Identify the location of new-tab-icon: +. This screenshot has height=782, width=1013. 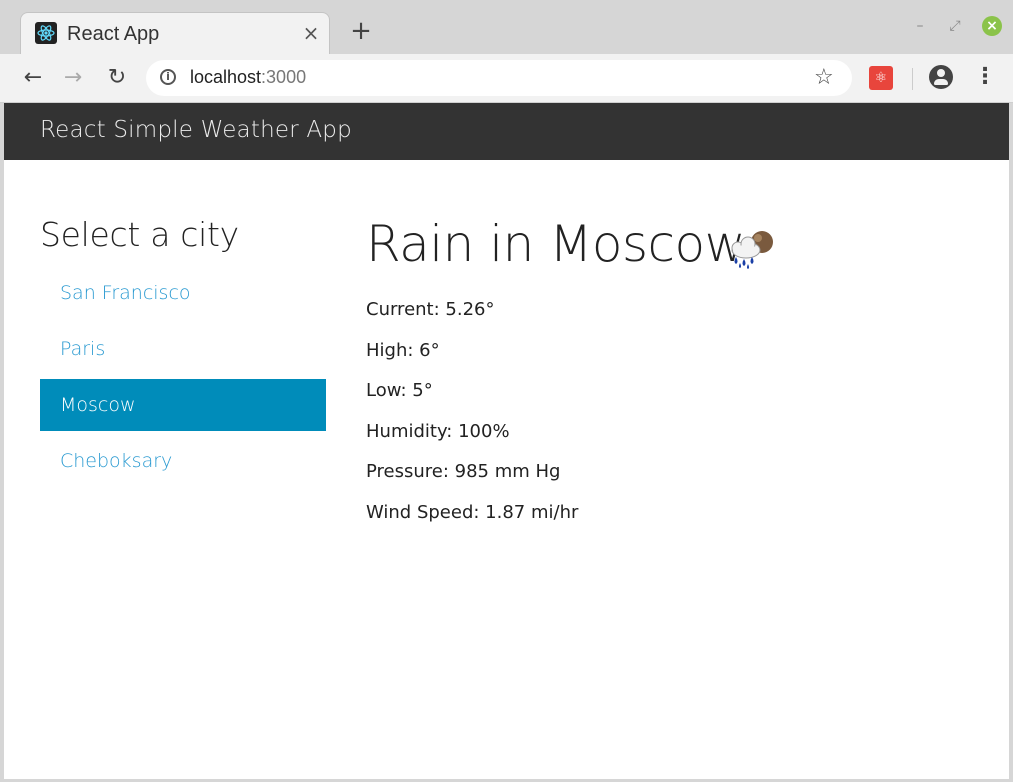
(361, 31).